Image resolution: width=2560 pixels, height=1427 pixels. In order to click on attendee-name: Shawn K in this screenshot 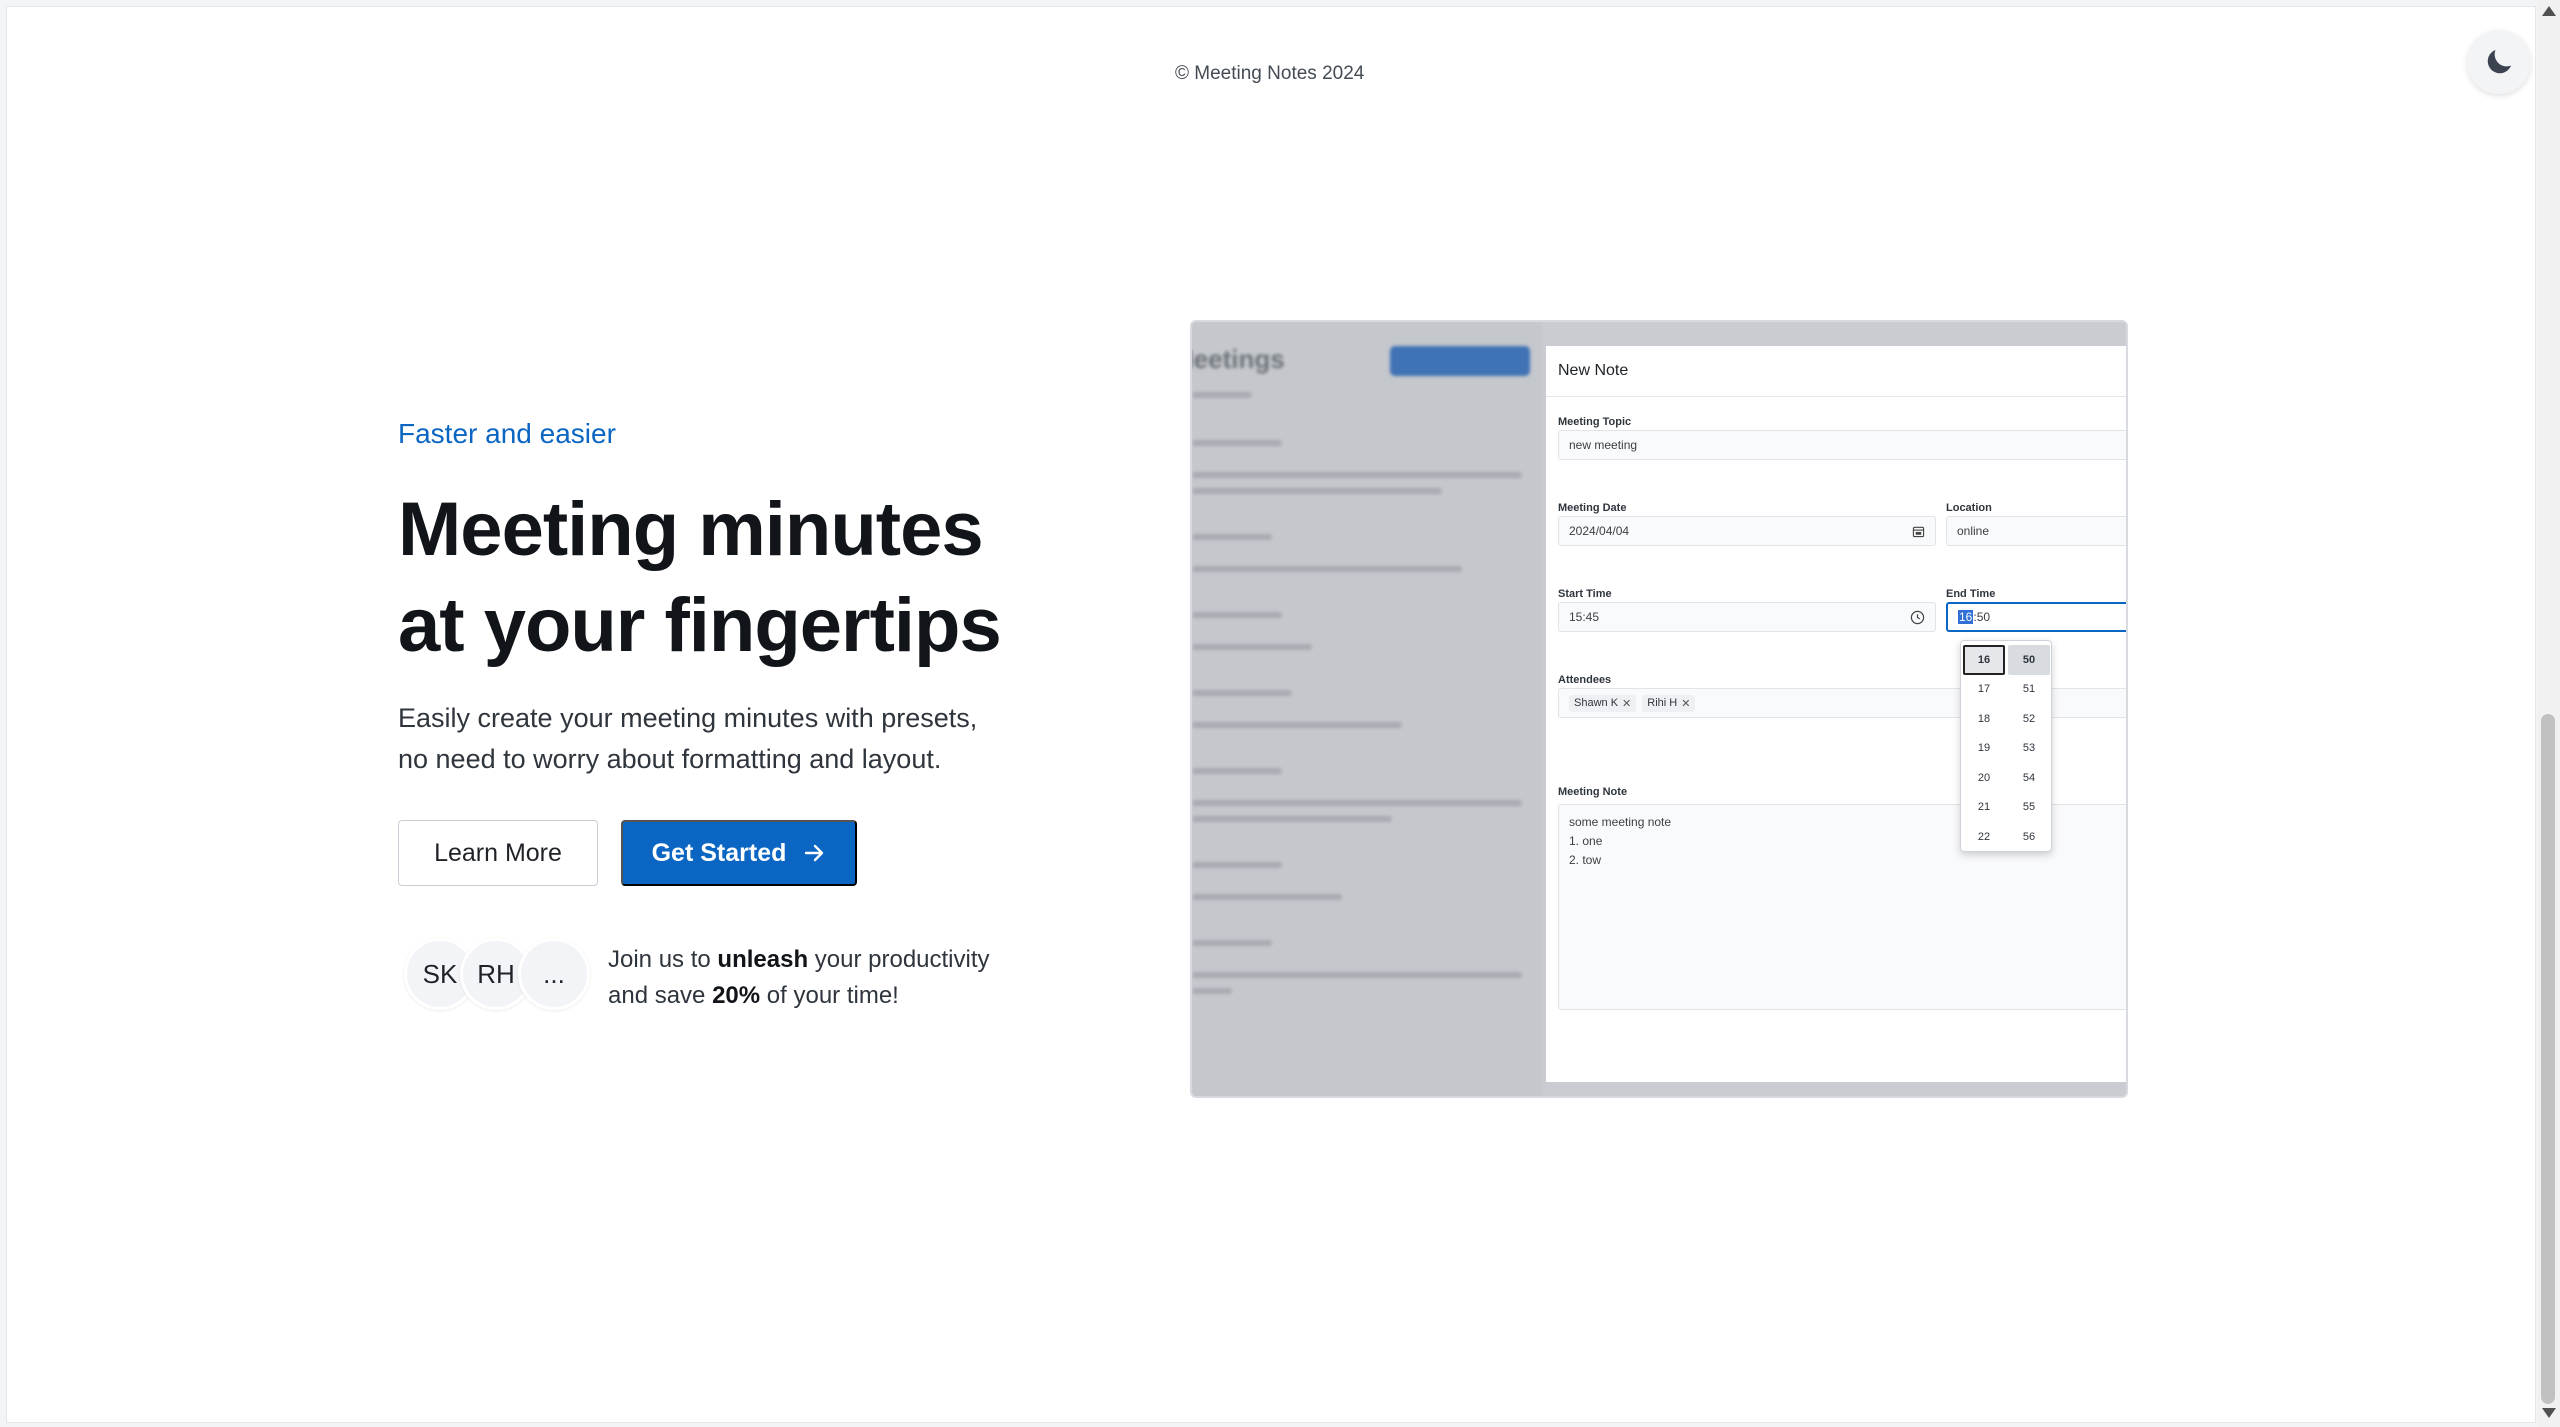, I will do `click(1596, 703)`.